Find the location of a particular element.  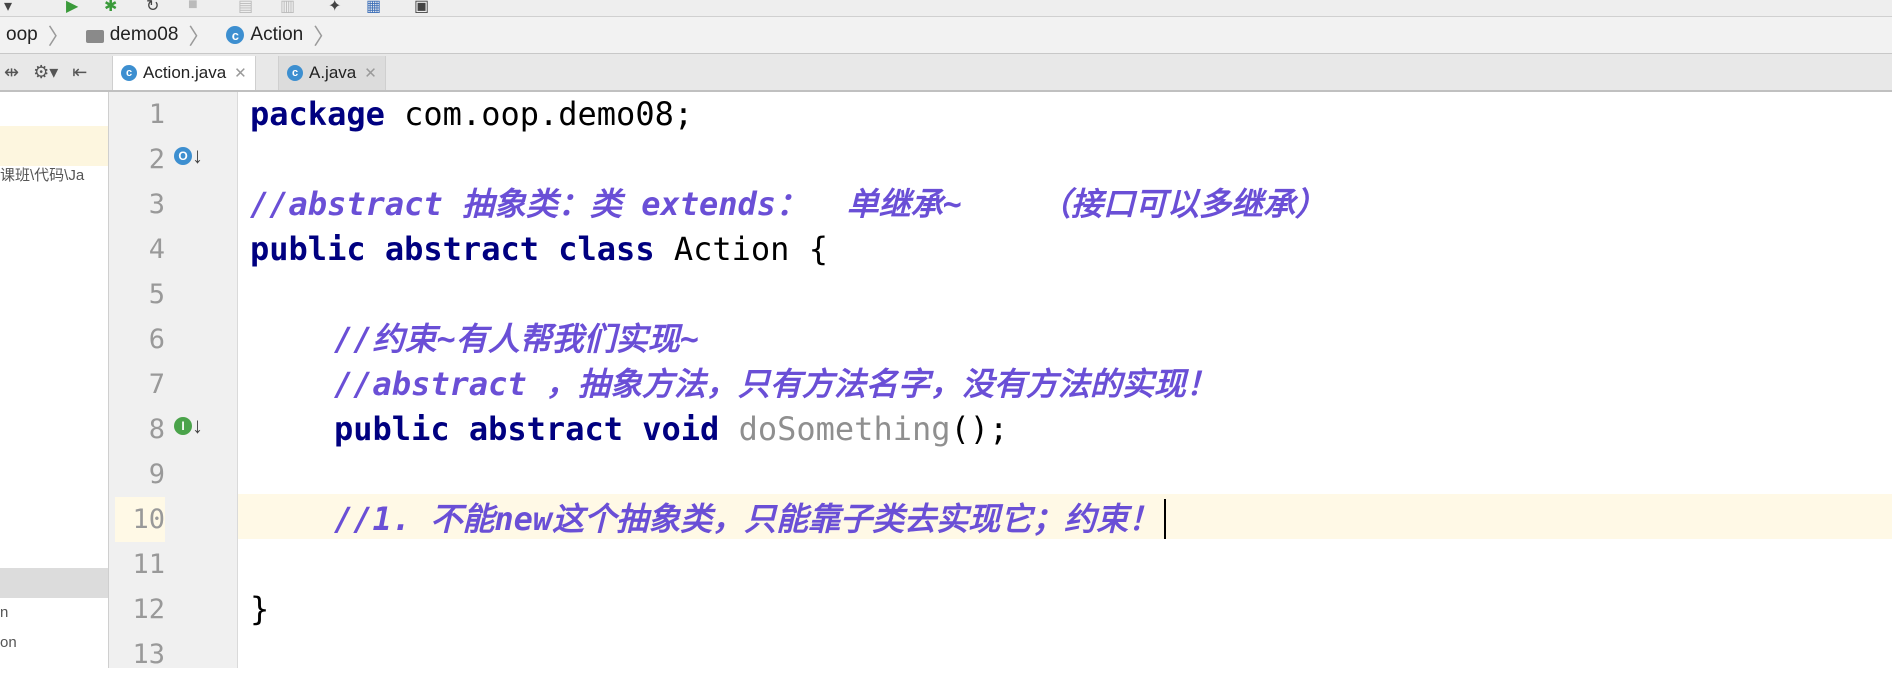

code-line-7: //abstract ，抽象方法，只有方法名字，没有方法的实现！ is located at coordinates (776, 384).